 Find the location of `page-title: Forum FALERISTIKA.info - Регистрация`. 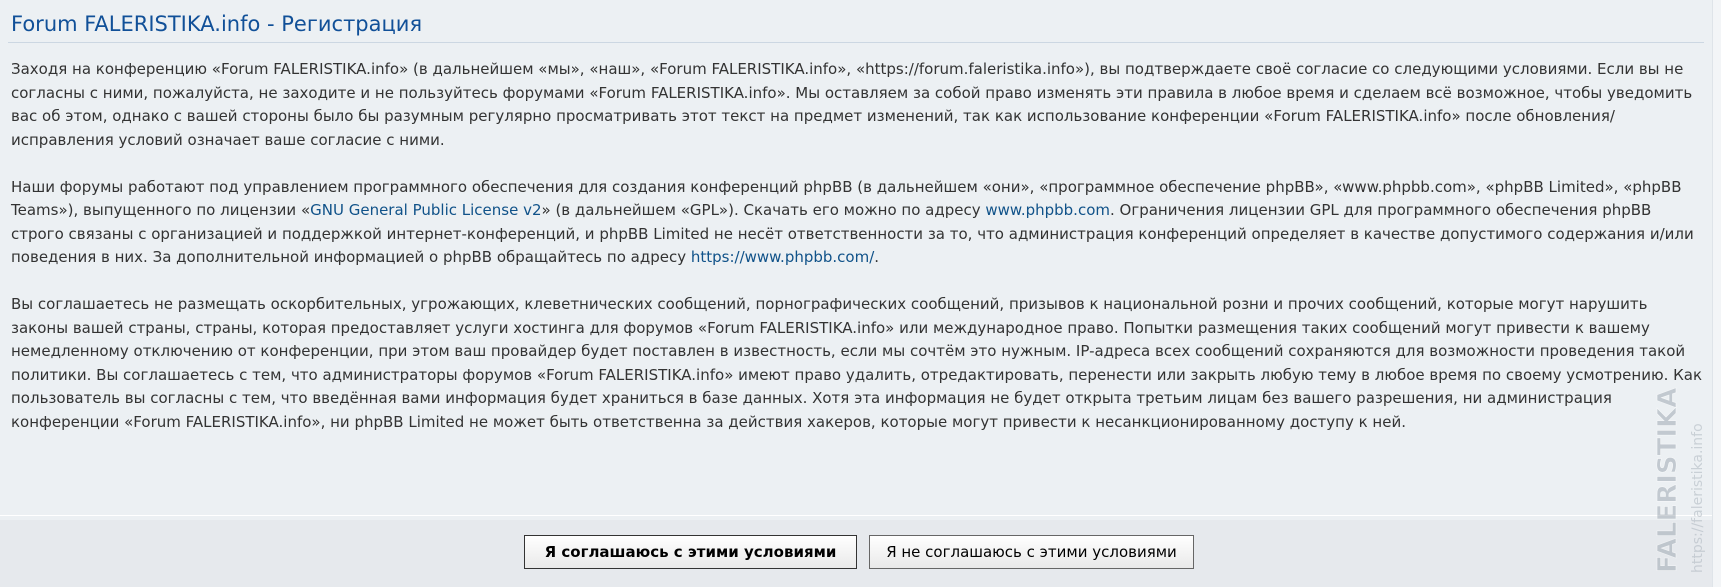

page-title: Forum FALERISTIKA.info - Регистрация is located at coordinates (217, 24).